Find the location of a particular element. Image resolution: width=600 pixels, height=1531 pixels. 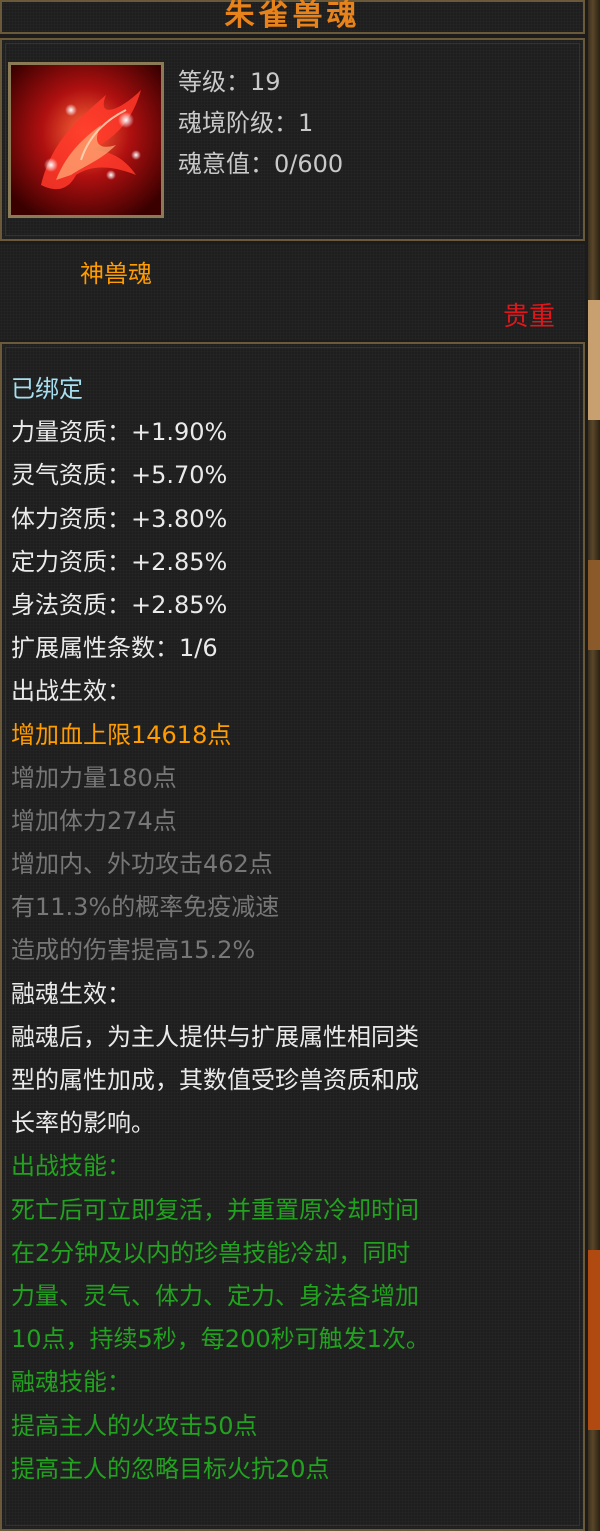

attribute-agility: 身法资质：+2.85% is located at coordinates (119, 604).